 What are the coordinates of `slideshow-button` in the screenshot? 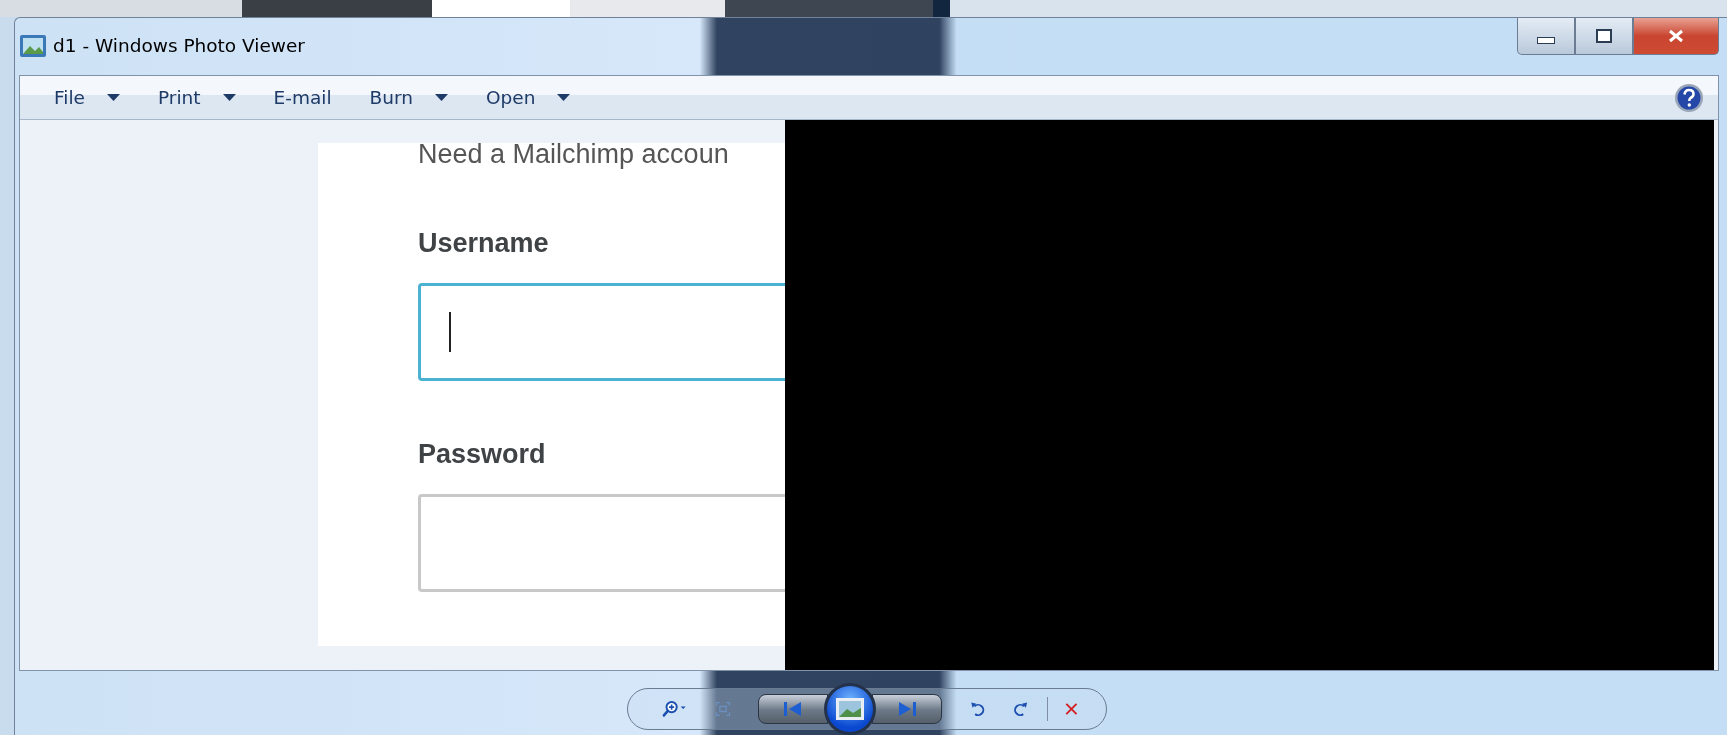 It's located at (849, 709).